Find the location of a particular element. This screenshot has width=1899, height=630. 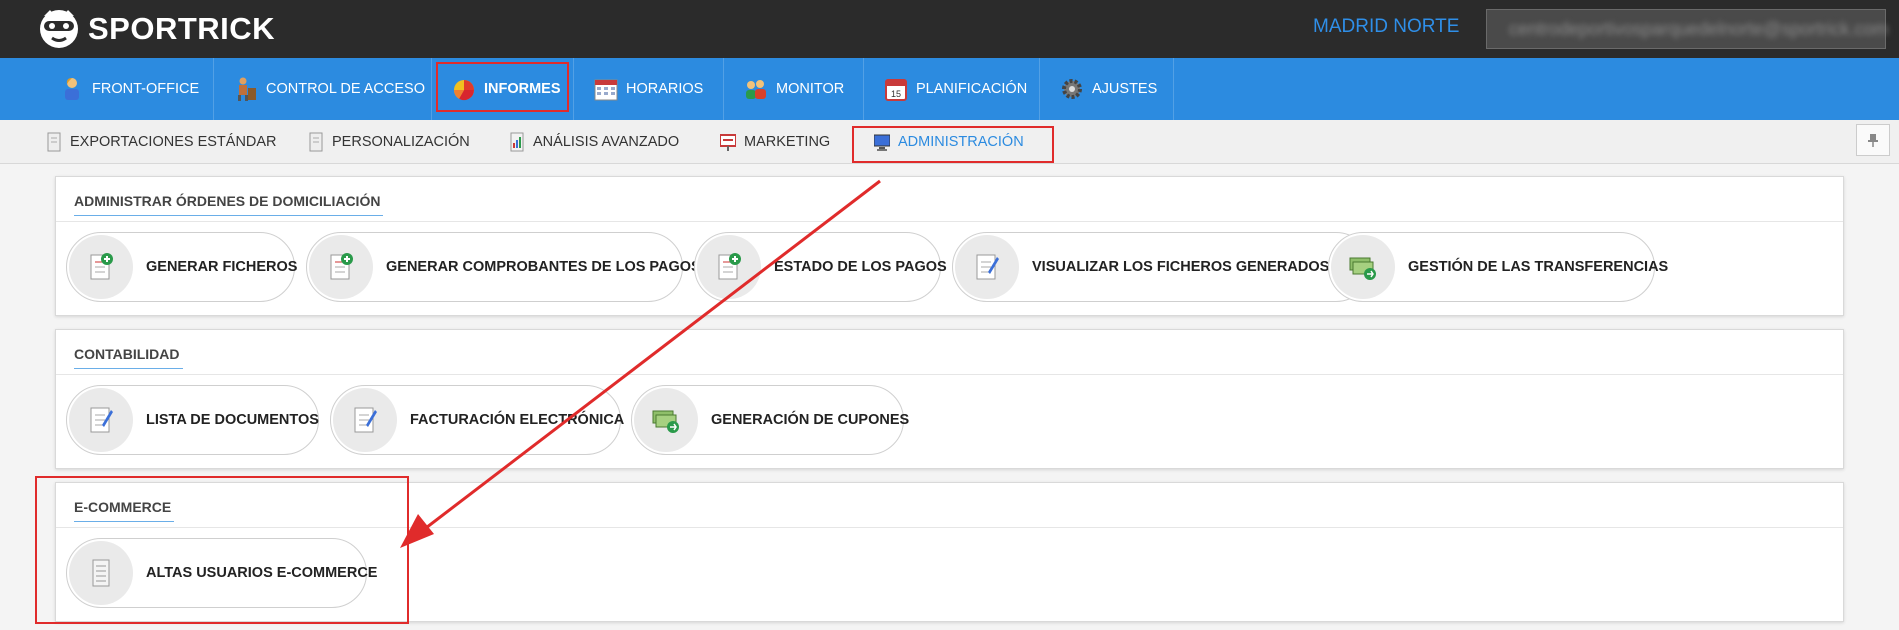

sub-nav-personalizacion: PERSONALIZACIÓN is located at coordinates (389, 141).